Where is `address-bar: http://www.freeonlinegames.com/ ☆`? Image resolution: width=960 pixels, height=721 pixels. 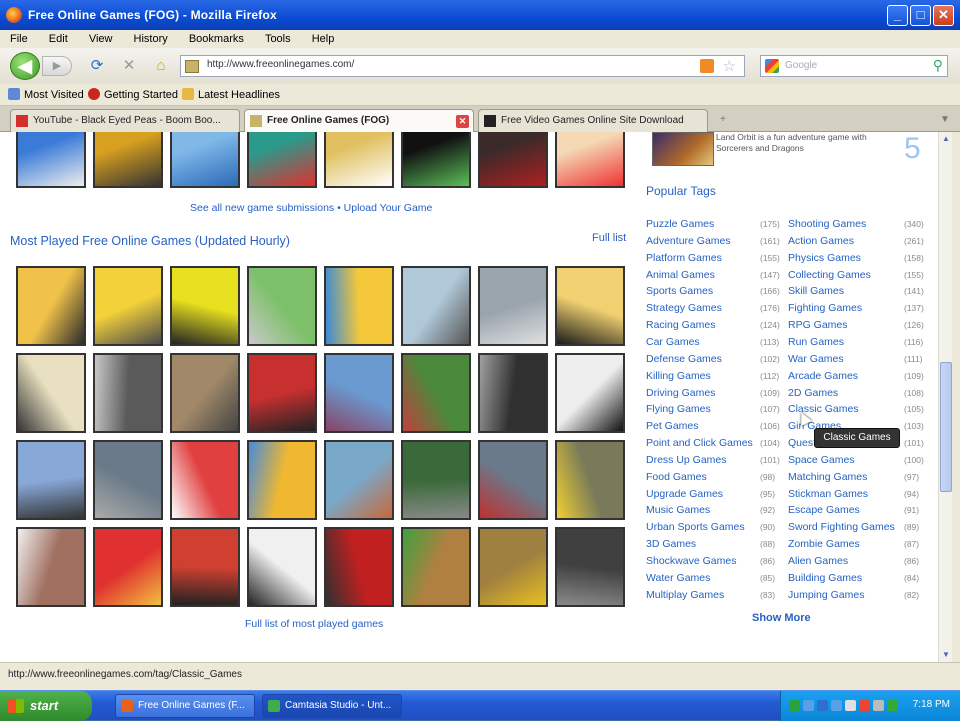
address-bar: http://www.freeonlinegames.com/ ☆ is located at coordinates (462, 66).